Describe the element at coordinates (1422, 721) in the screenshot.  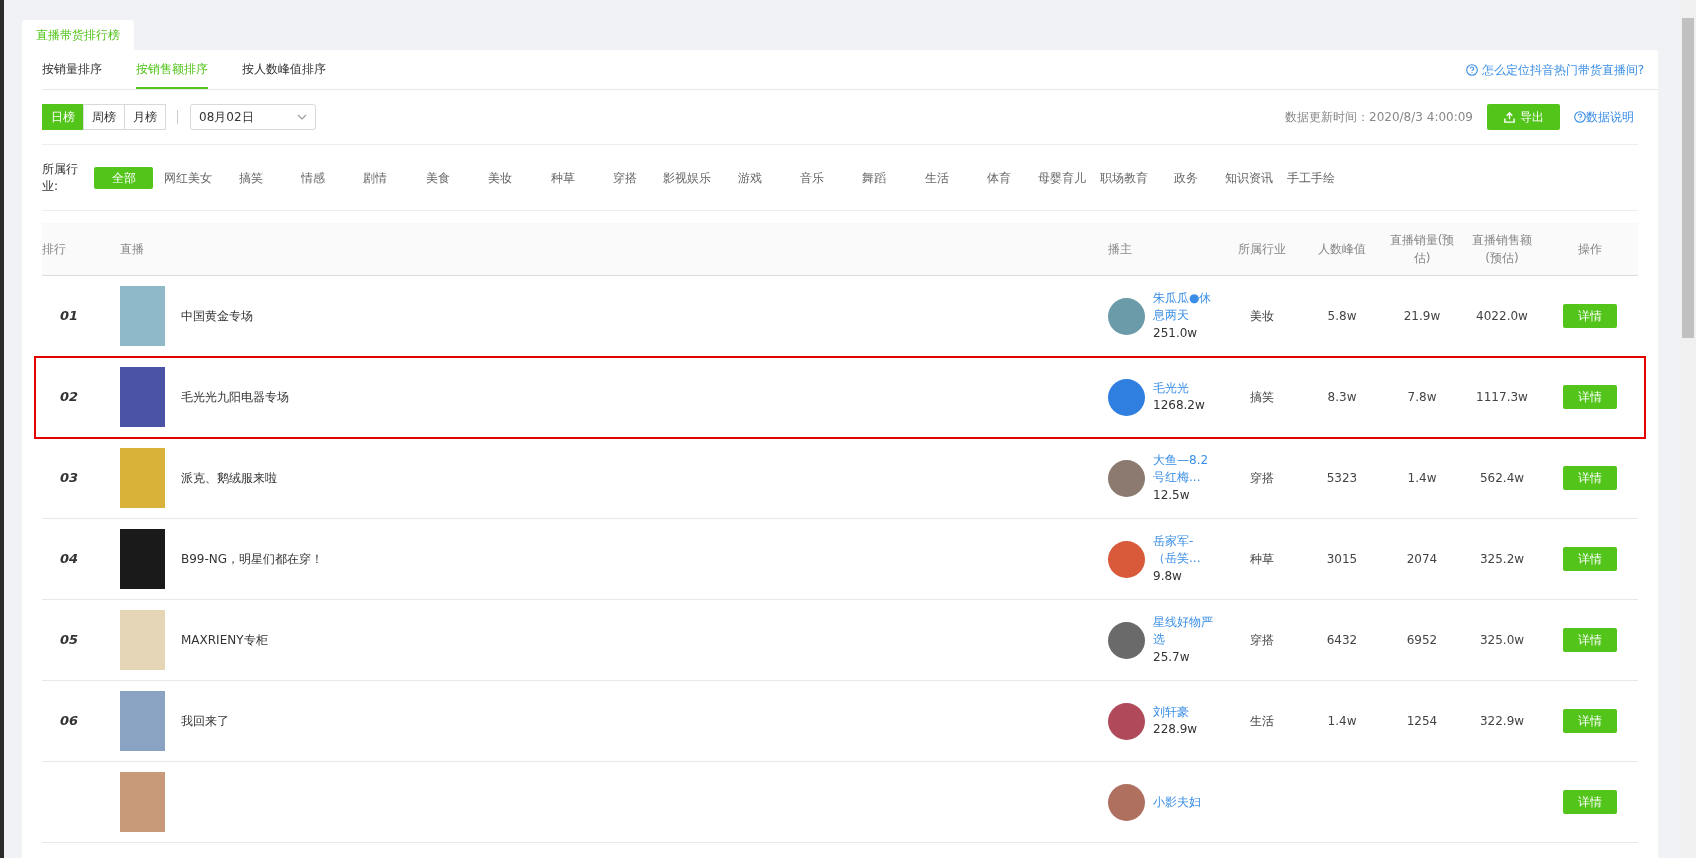
I see `metric-value: 1254` at that location.